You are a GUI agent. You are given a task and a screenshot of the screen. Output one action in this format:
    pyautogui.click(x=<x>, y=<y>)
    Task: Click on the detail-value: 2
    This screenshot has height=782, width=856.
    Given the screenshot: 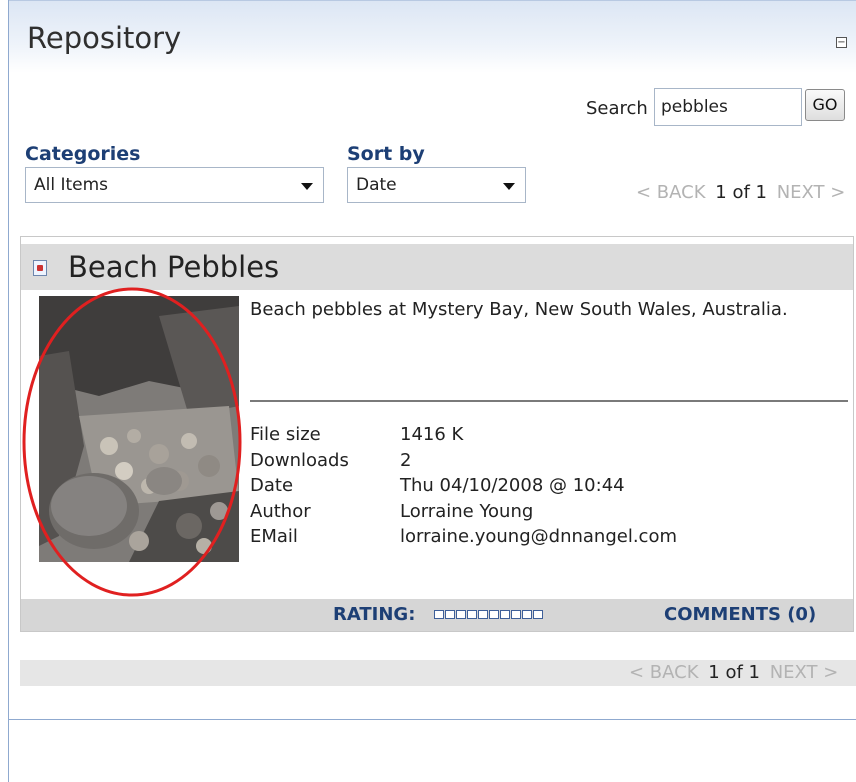 What is the action you would take?
    pyautogui.click(x=406, y=460)
    